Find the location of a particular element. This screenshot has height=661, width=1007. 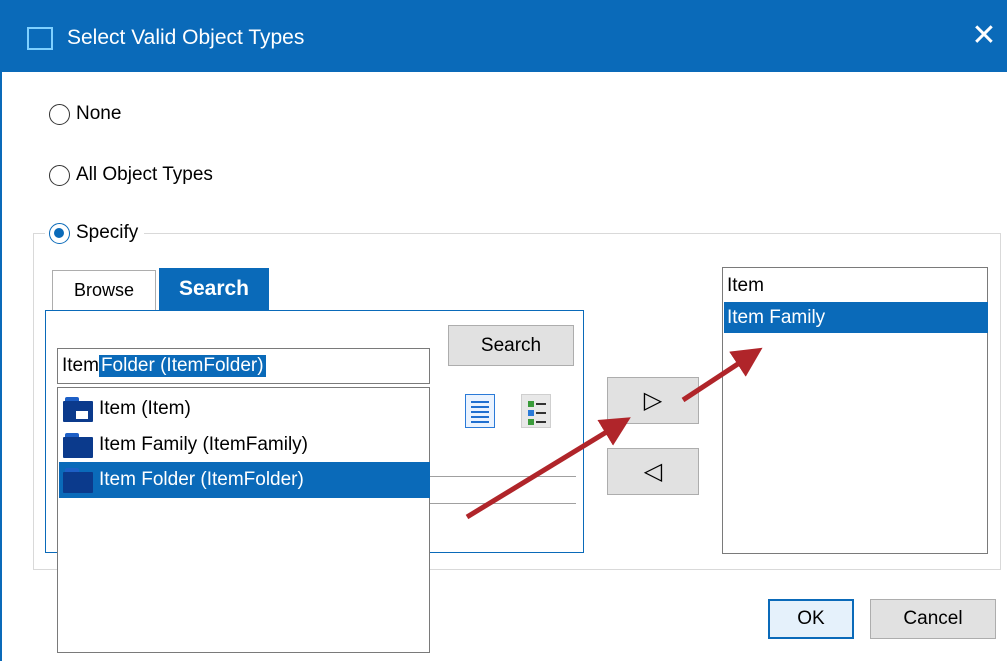

search-input: Item Folder (ItemFolder) is located at coordinates (243, 366).